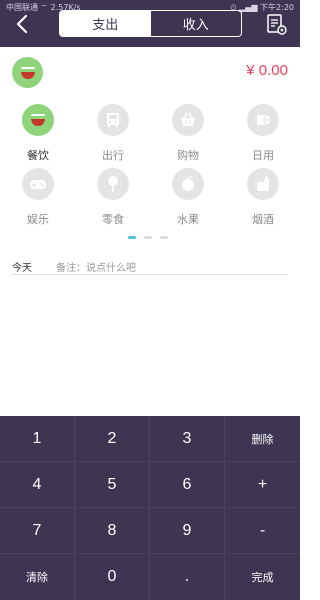 This screenshot has height=600, width=320. What do you see at coordinates (38, 155) in the screenshot?
I see `category-label: 餐饮` at bounding box center [38, 155].